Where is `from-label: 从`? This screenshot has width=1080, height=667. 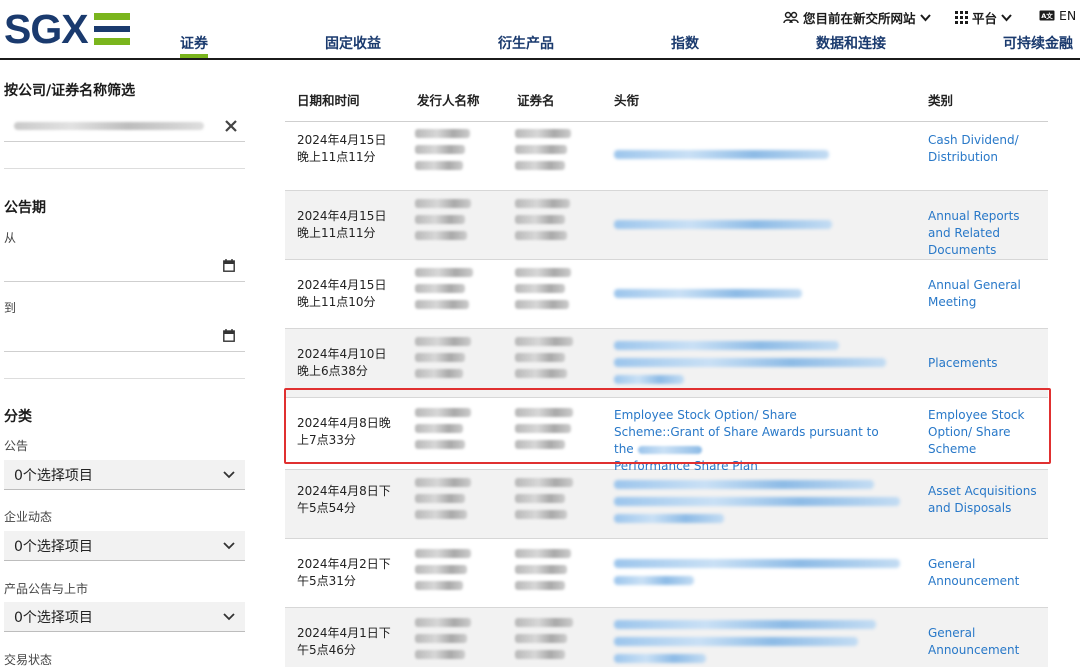 from-label: 从 is located at coordinates (10, 238).